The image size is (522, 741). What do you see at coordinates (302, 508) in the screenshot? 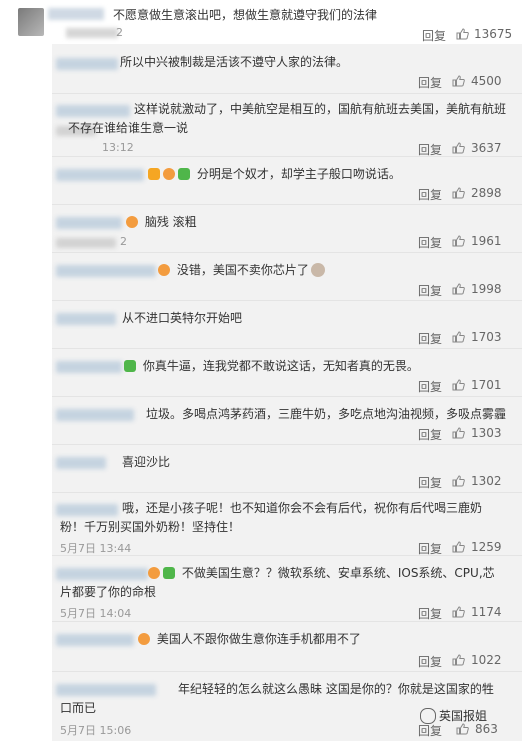
I see `reply-text: 哦，还是小孩子呢！也不知道你会不会有后代，祝你有后代喝三鹿奶` at bounding box center [302, 508].